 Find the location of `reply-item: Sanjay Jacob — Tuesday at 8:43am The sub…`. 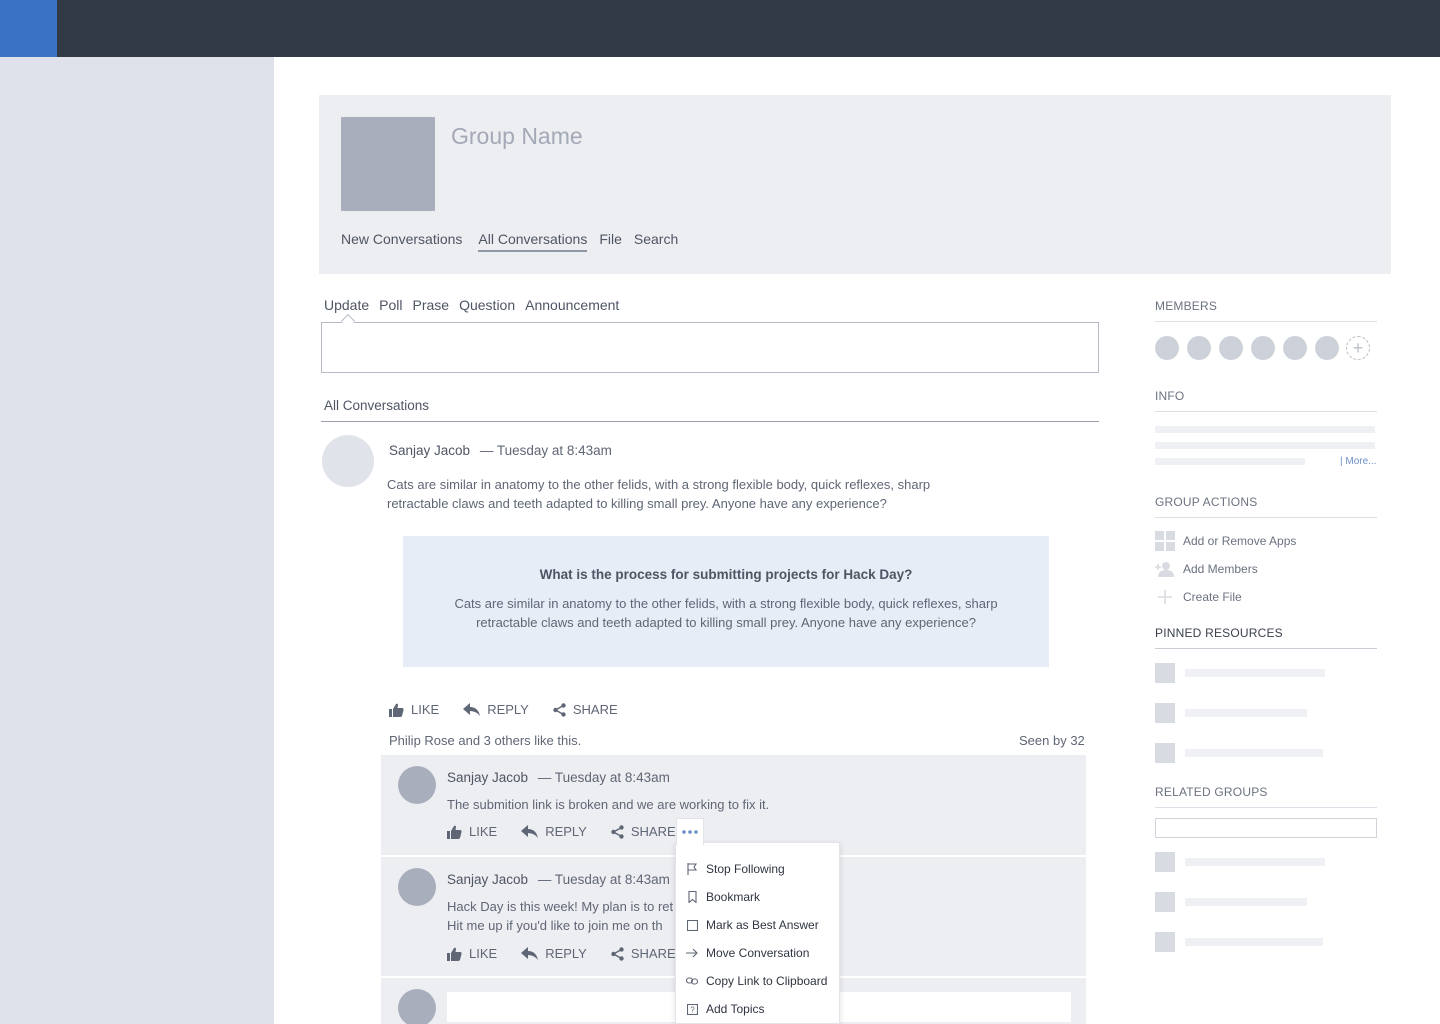

reply-item: Sanjay Jacob — Tuesday at 8:43am The sub… is located at coordinates (733, 805).